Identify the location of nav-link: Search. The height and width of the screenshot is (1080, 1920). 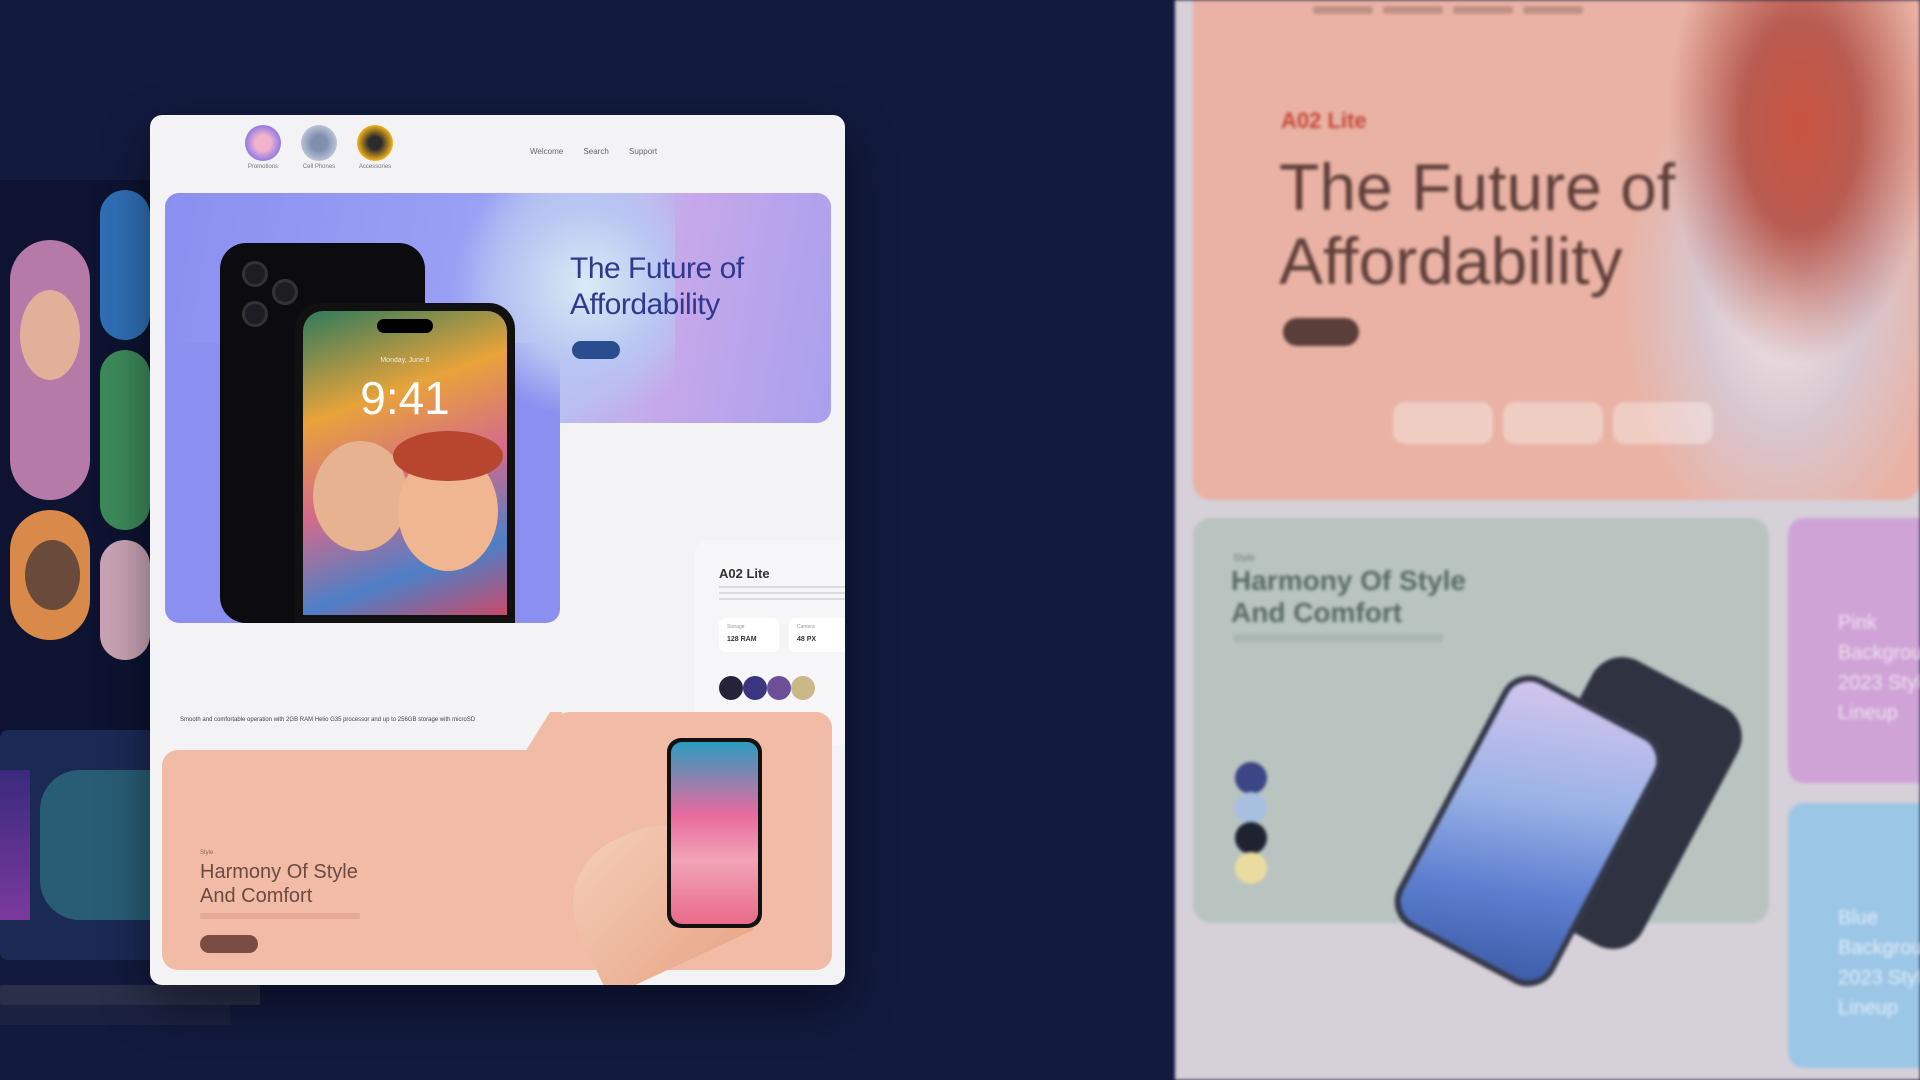
(595, 151).